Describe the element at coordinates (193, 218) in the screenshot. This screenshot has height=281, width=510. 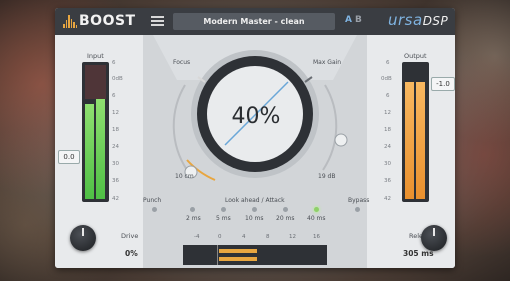
I see `lookahead-option: 2 ms` at that location.